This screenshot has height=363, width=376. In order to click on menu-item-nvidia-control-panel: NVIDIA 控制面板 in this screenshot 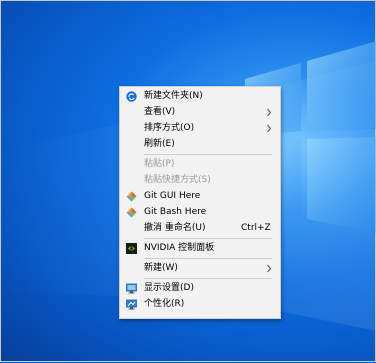, I will do `click(200, 248)`.